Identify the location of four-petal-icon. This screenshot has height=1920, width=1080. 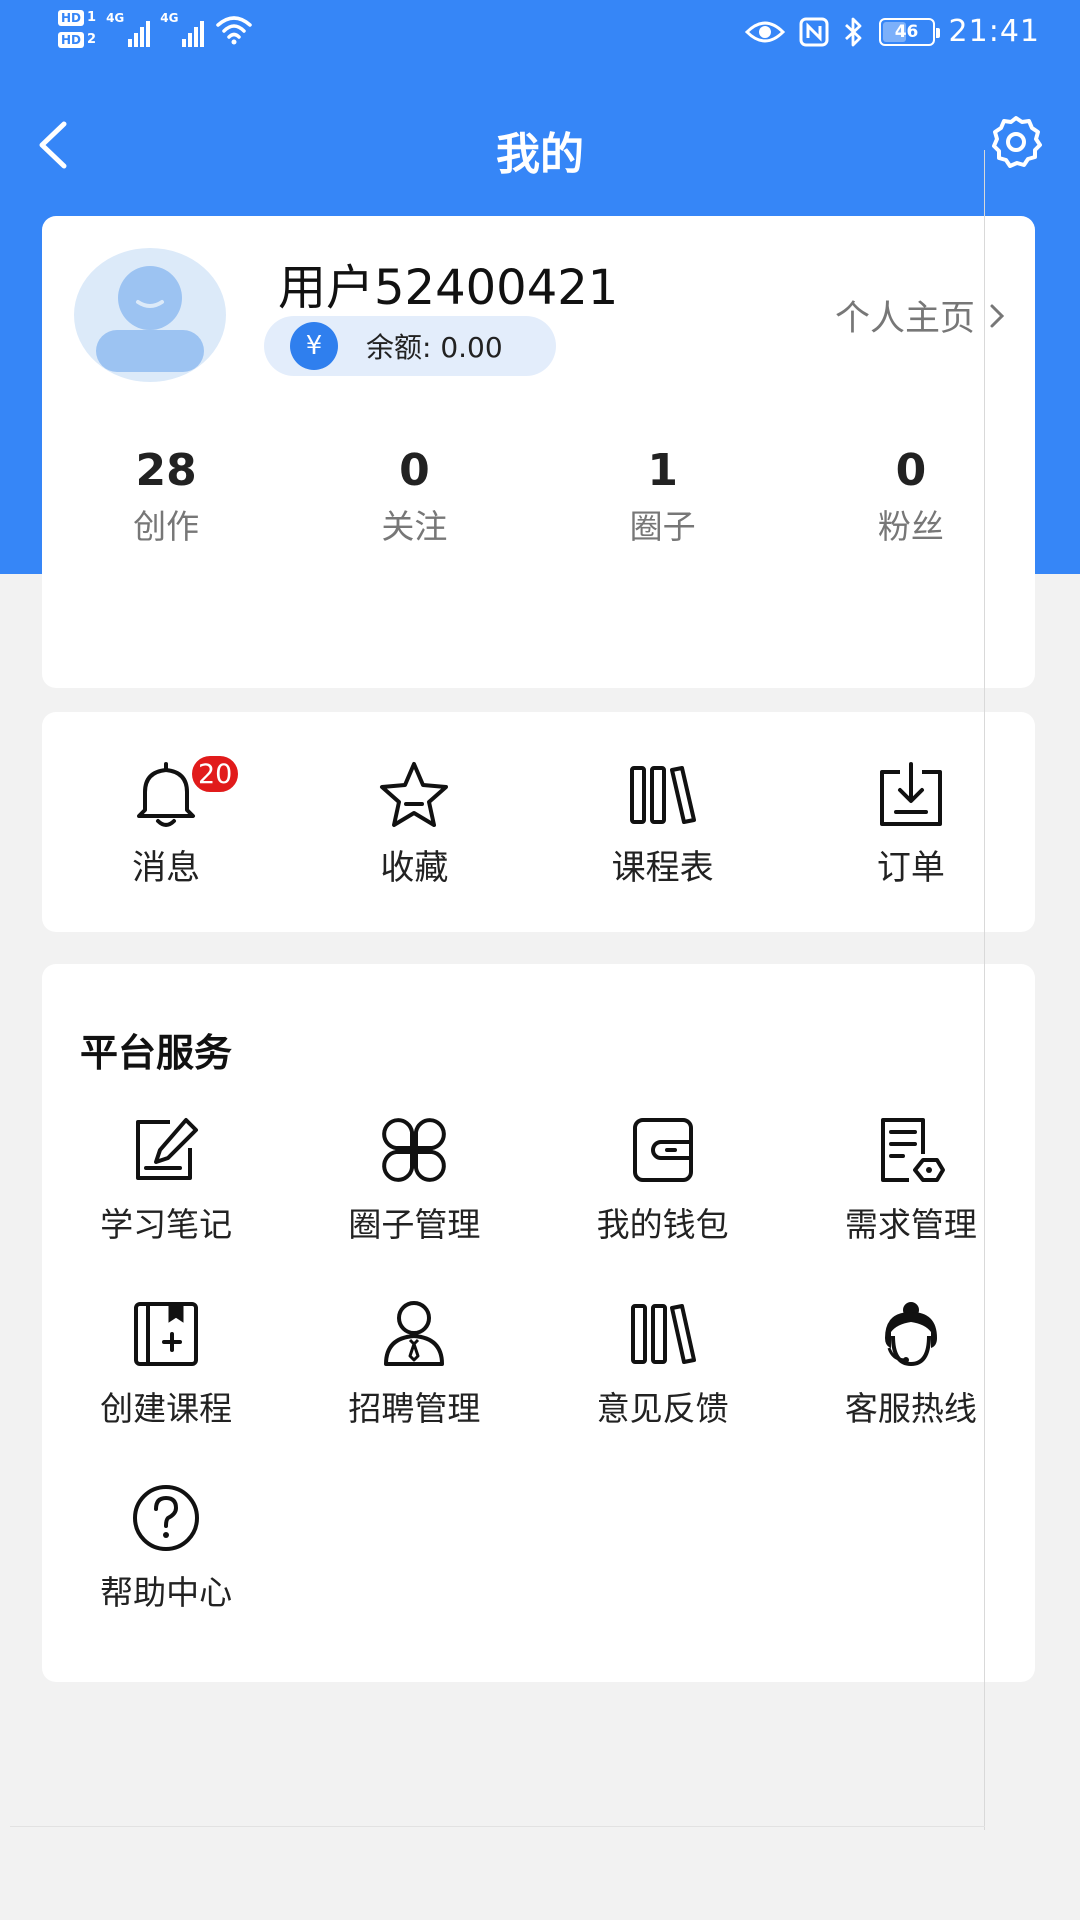
(414, 1150).